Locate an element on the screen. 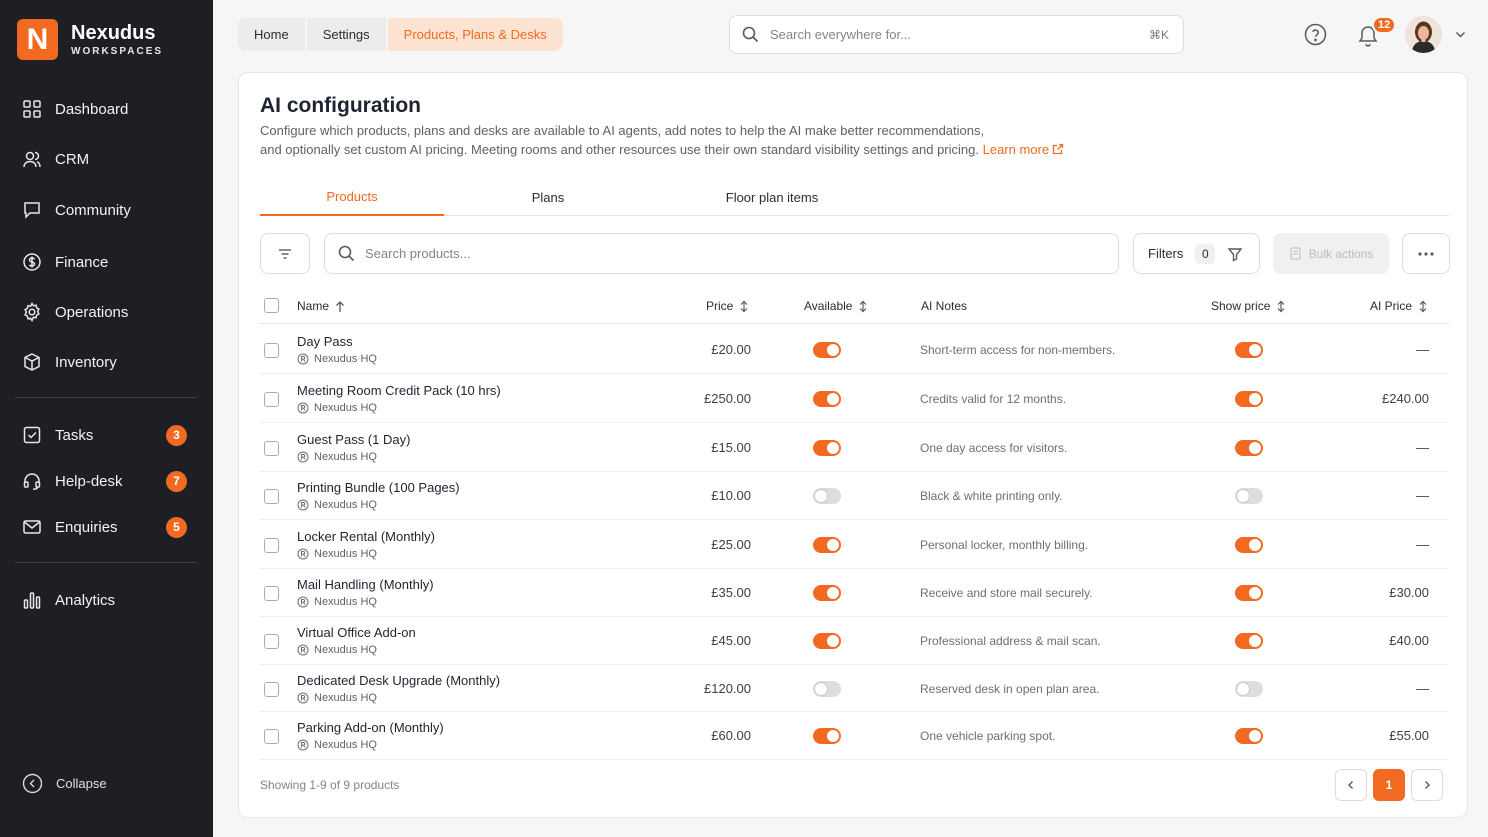 The width and height of the screenshot is (1488, 837). global-search-input is located at coordinates (959, 34).